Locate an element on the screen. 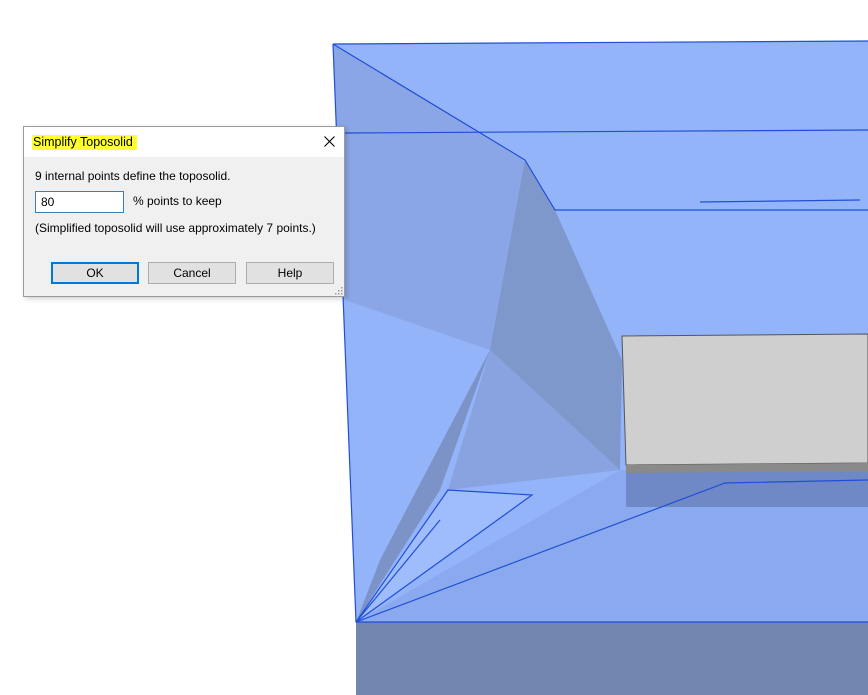  percent-points-input is located at coordinates (79, 202).